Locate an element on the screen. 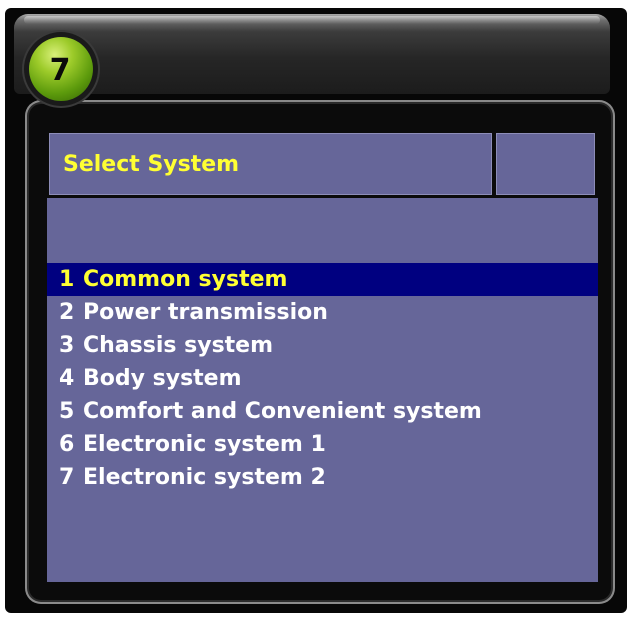  item-number: 5 is located at coordinates (67, 411).